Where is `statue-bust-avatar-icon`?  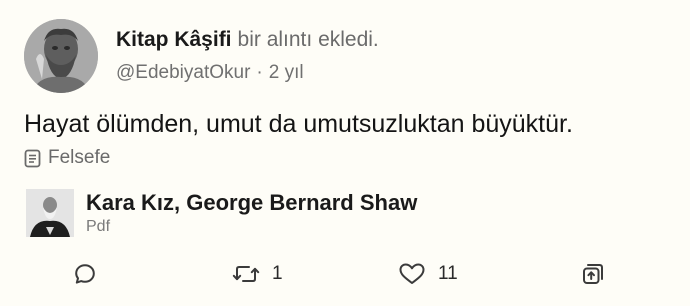
statue-bust-avatar-icon is located at coordinates (61, 56).